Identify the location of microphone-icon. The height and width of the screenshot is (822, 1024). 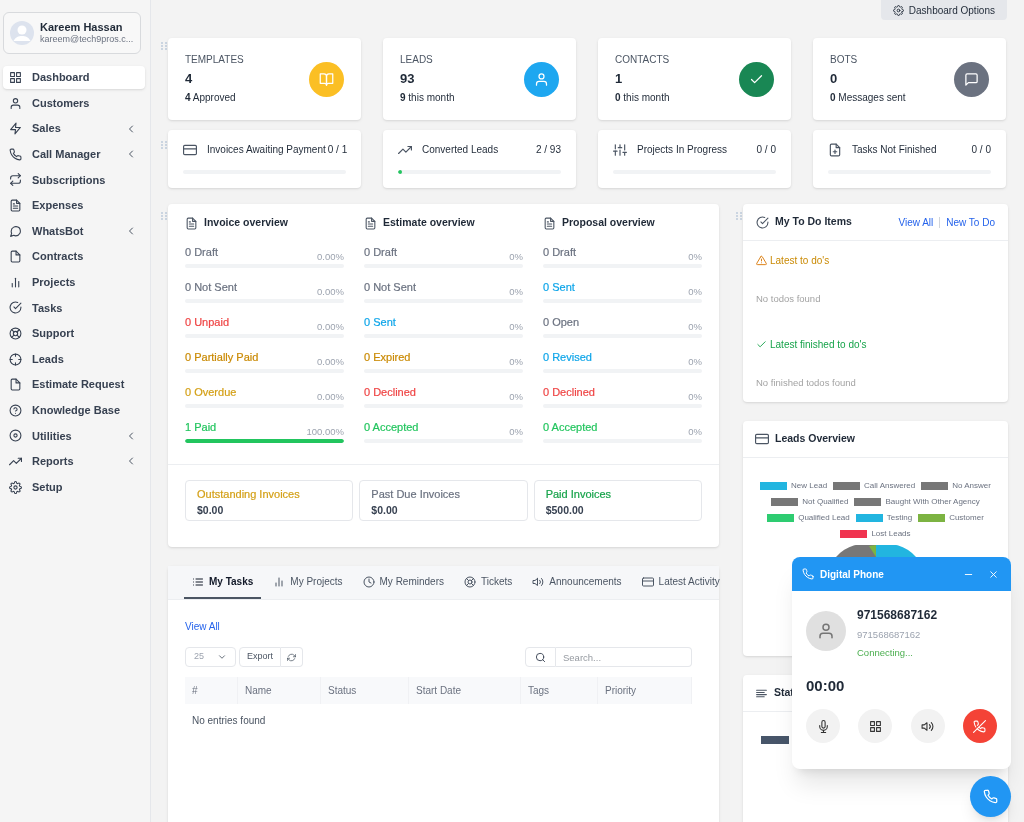
(823, 726).